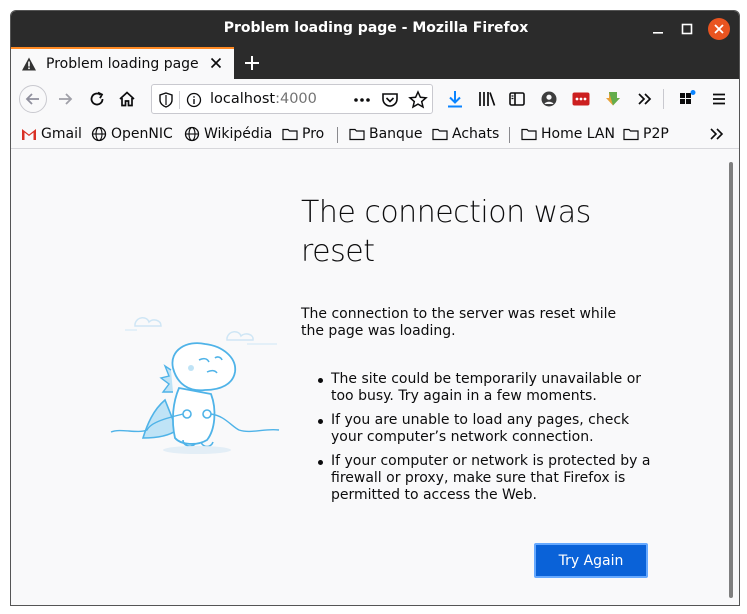  What do you see at coordinates (61, 134) in the screenshot?
I see `bookmark-label: Gmail` at bounding box center [61, 134].